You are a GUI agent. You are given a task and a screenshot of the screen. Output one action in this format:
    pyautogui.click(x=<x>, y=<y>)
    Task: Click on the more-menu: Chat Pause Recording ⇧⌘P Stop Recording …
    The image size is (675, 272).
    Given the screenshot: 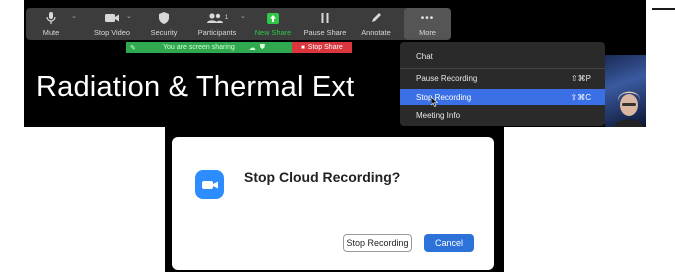 What is the action you would take?
    pyautogui.click(x=502, y=84)
    